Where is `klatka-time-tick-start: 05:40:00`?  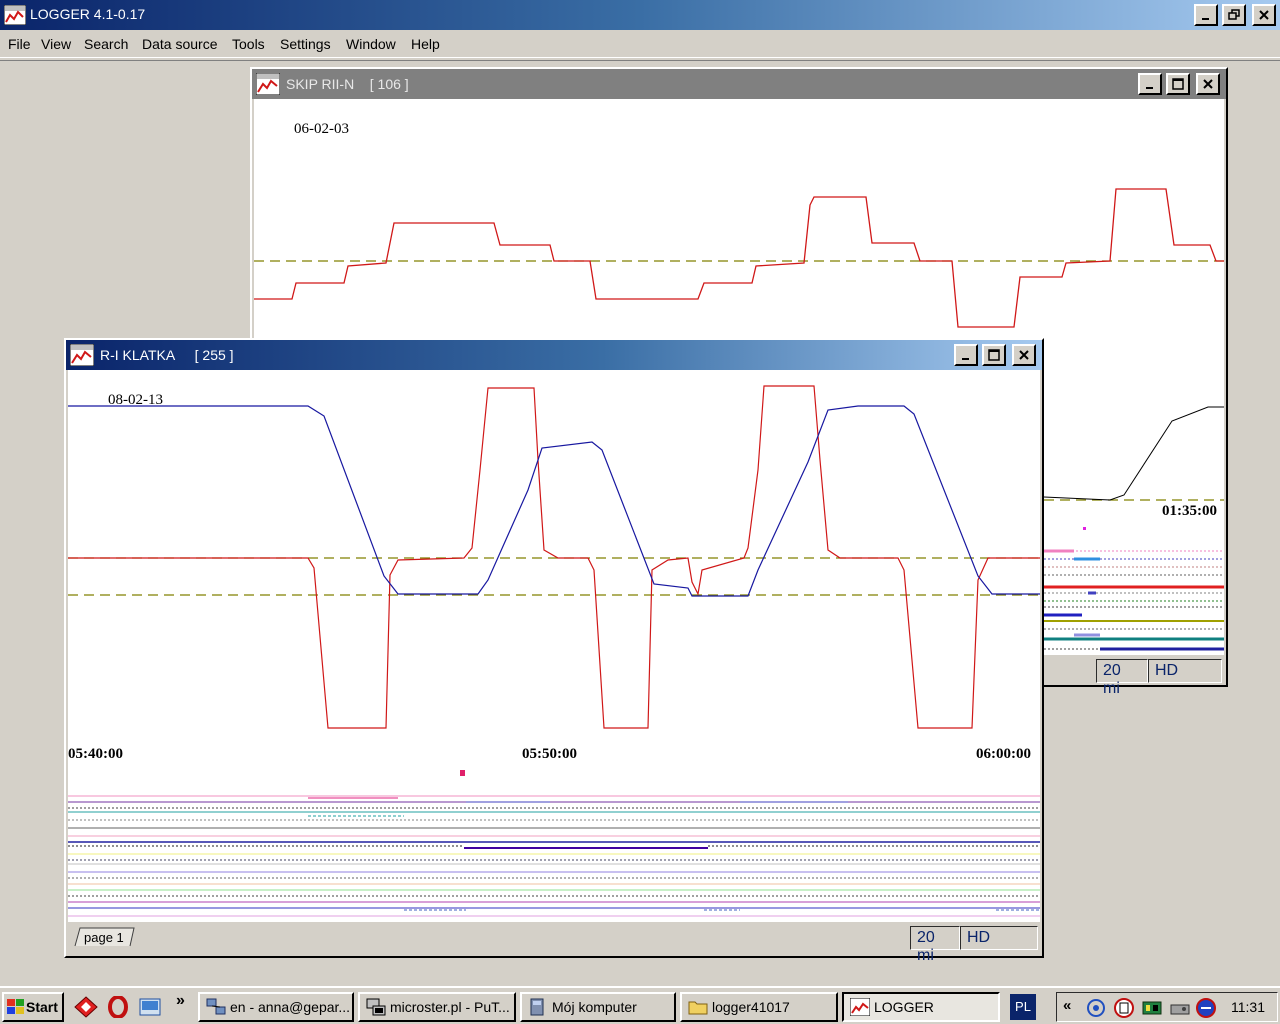
klatka-time-tick-start: 05:40:00 is located at coordinates (95, 754).